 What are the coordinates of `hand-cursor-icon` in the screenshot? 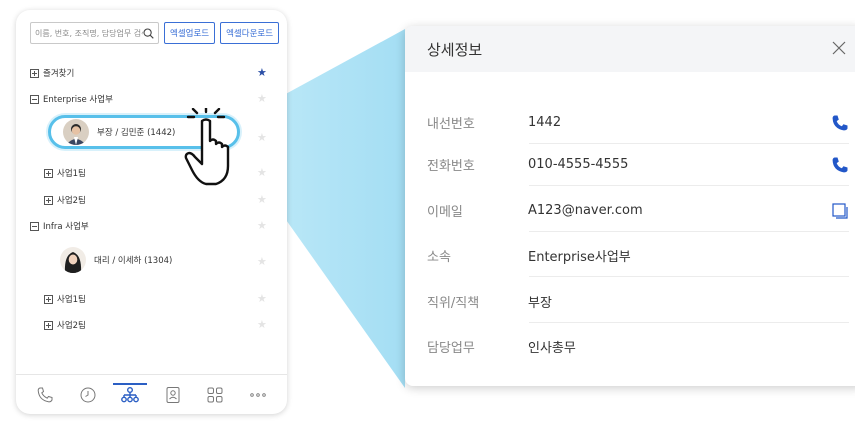 It's located at (207, 147).